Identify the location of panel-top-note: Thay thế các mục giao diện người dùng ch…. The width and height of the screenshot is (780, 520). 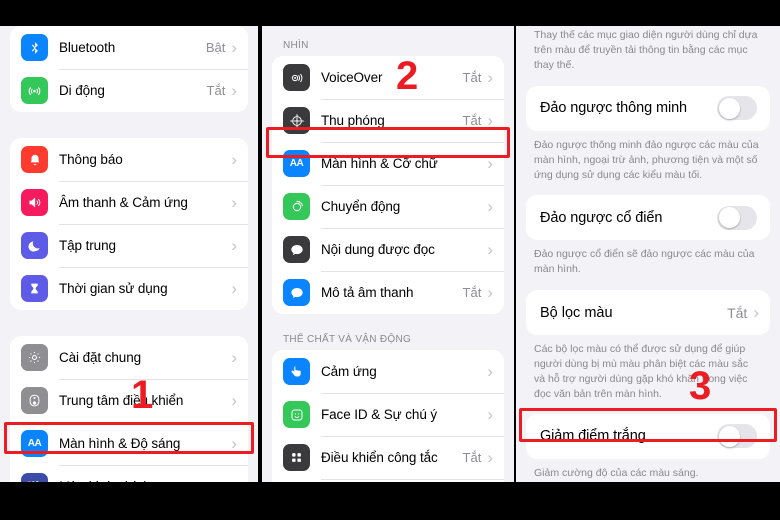
(646, 50).